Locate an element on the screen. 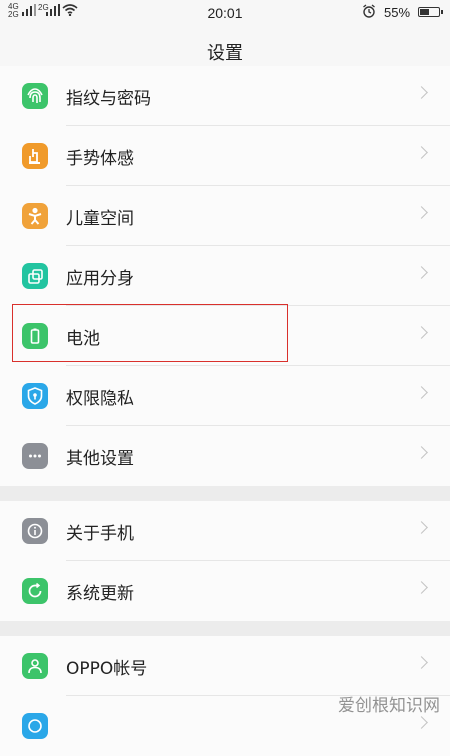 This screenshot has height=756, width=450. settings-item-label: 儿童空间 is located at coordinates (100, 219).